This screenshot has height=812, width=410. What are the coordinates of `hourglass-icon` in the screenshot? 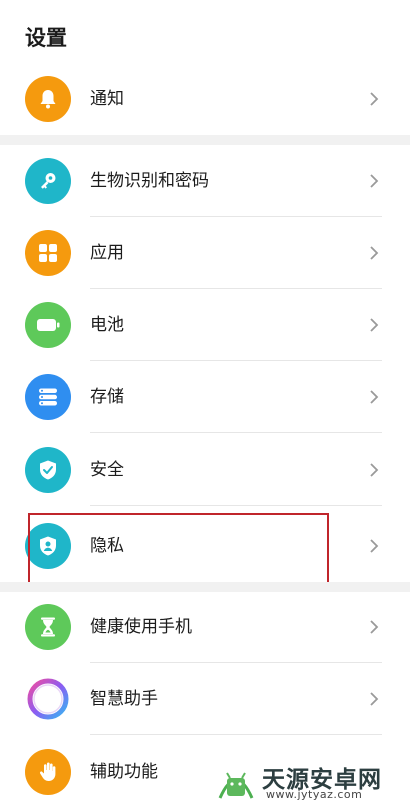 It's located at (48, 627).